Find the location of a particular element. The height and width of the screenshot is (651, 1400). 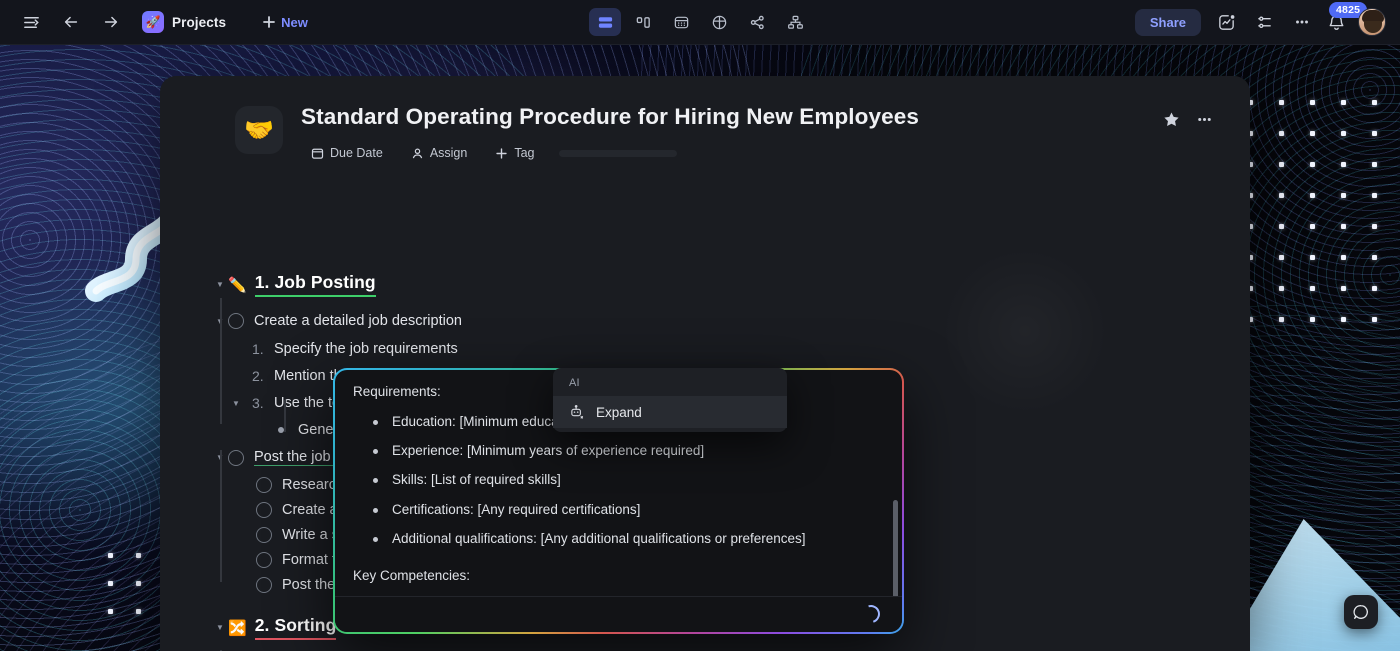

avatar-beard is located at coordinates (1373, 27).